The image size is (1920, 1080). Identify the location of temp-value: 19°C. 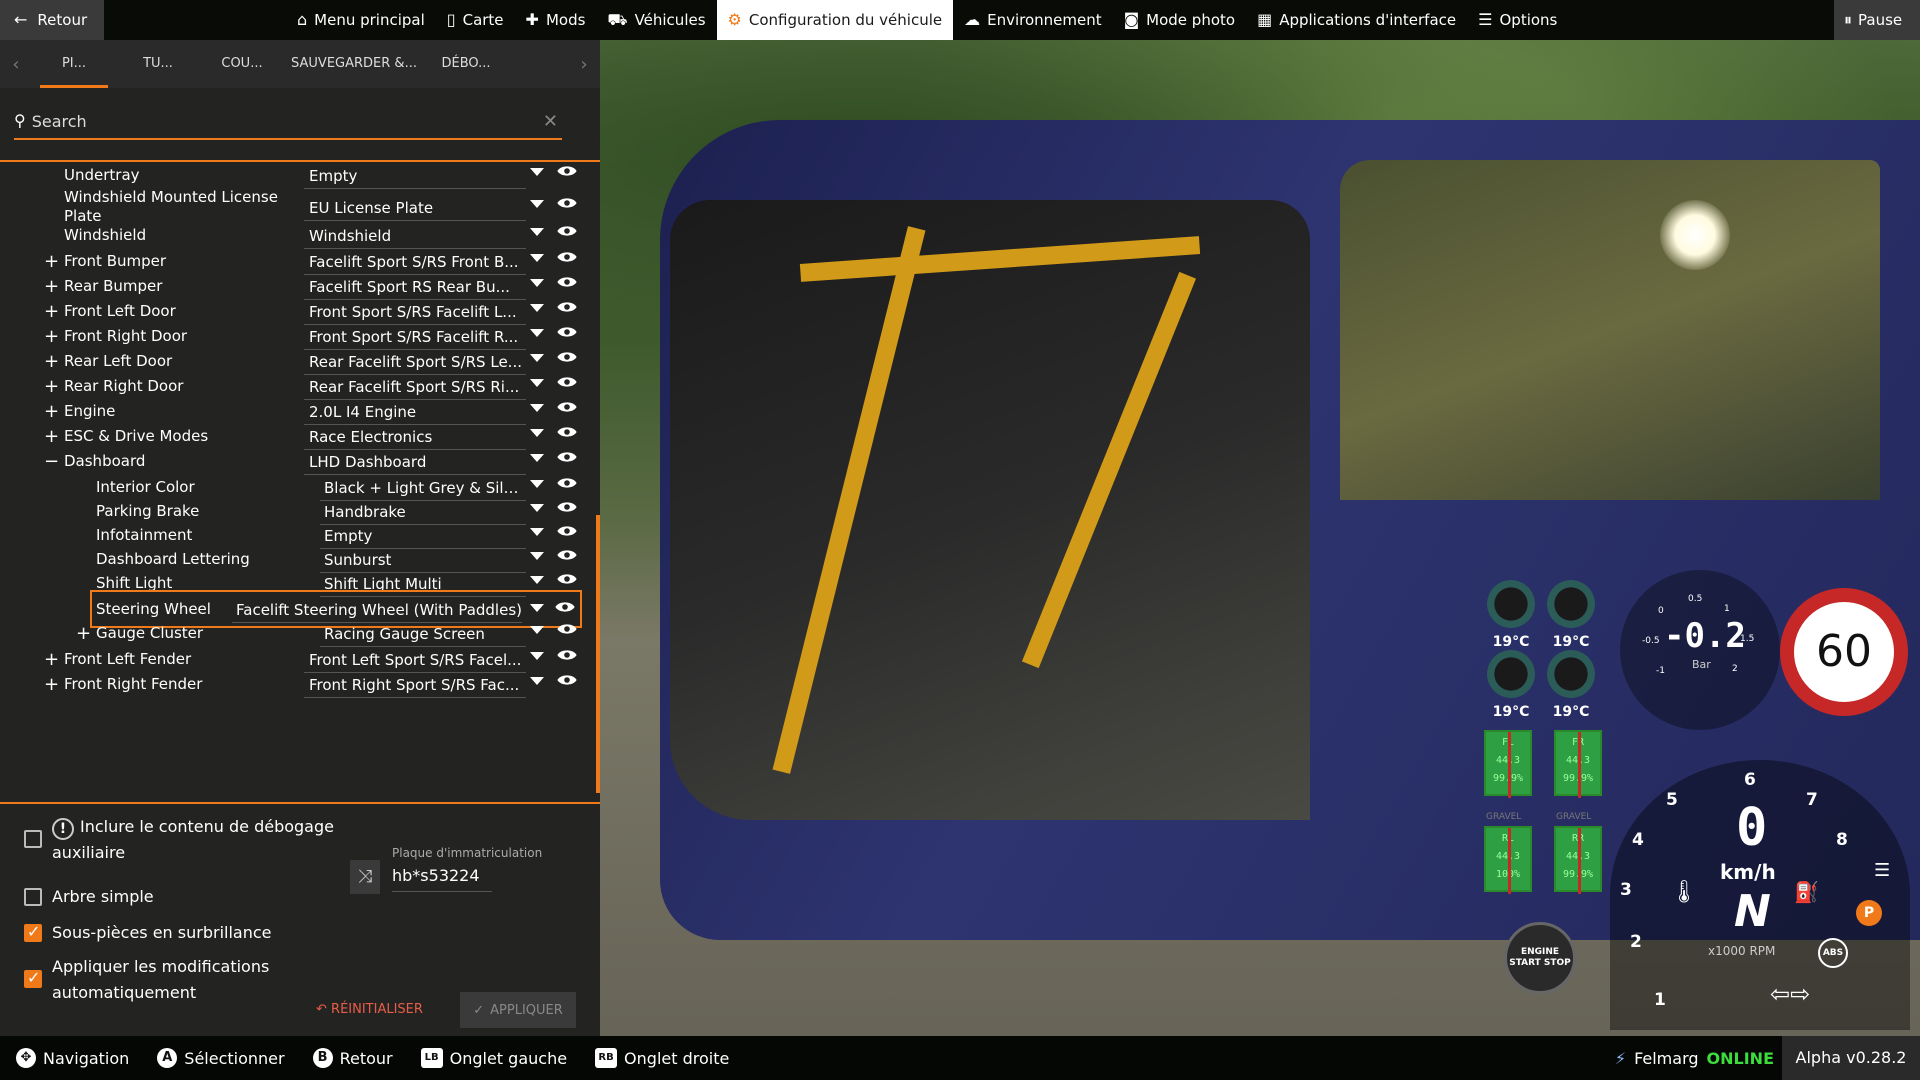
(1511, 712).